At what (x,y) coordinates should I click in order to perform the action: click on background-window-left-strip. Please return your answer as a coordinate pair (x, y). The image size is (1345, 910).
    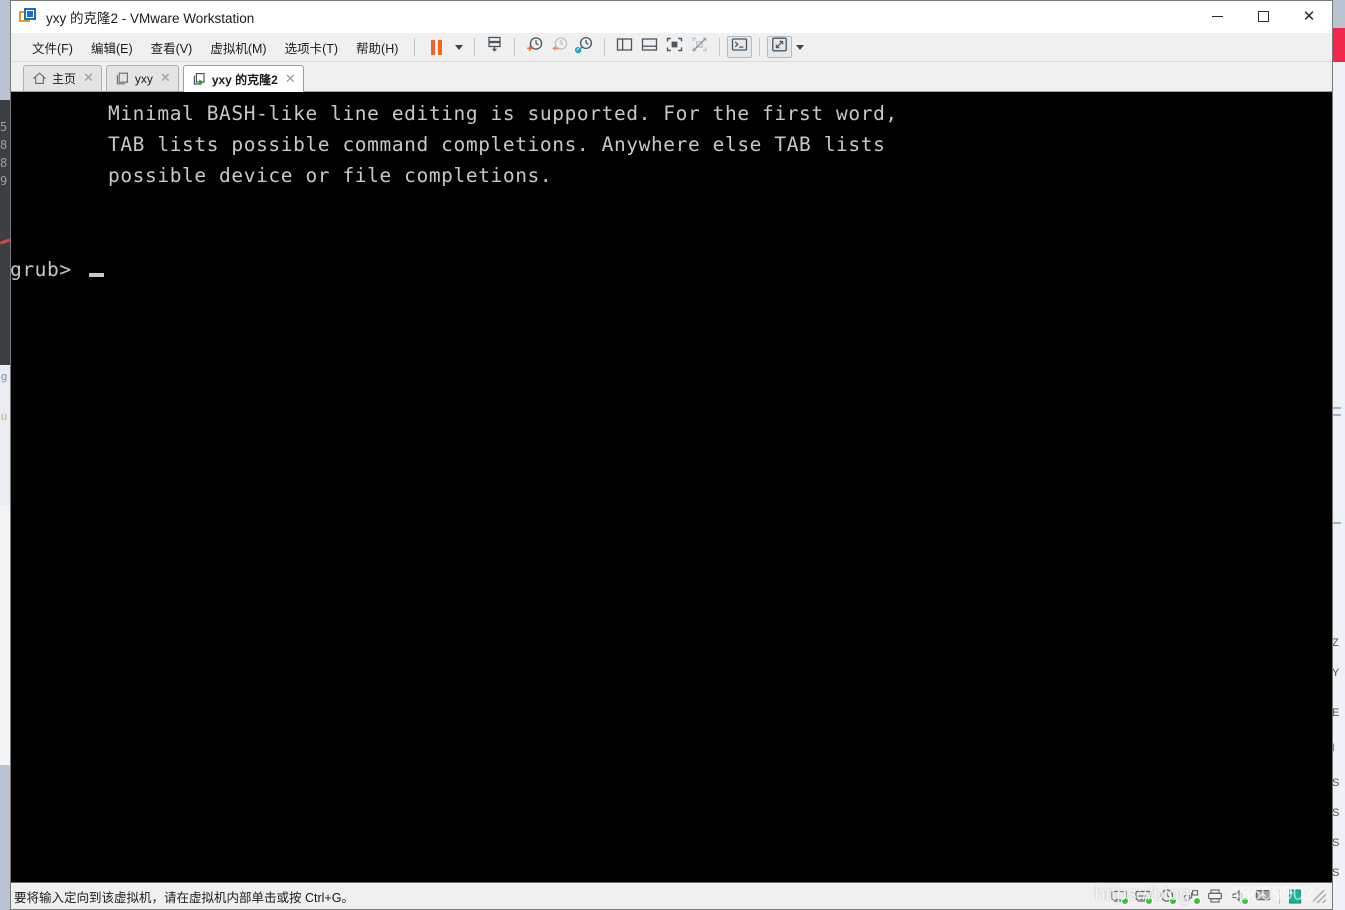
    Looking at the image, I should click on (5, 635).